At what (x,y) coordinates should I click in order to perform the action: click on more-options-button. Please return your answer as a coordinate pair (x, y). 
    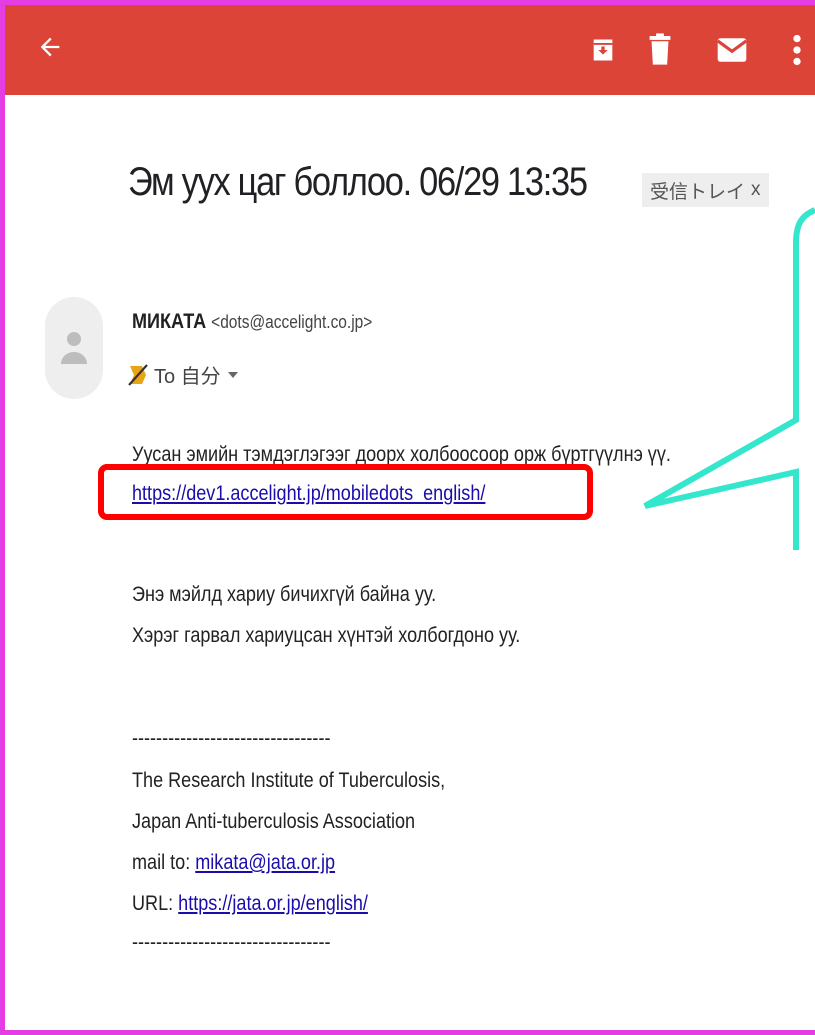
    Looking at the image, I should click on (797, 50).